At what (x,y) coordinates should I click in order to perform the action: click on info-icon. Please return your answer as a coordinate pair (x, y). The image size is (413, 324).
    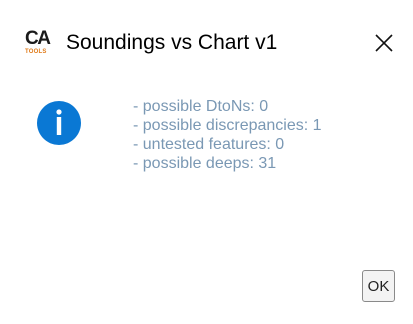
    Looking at the image, I should click on (59, 123).